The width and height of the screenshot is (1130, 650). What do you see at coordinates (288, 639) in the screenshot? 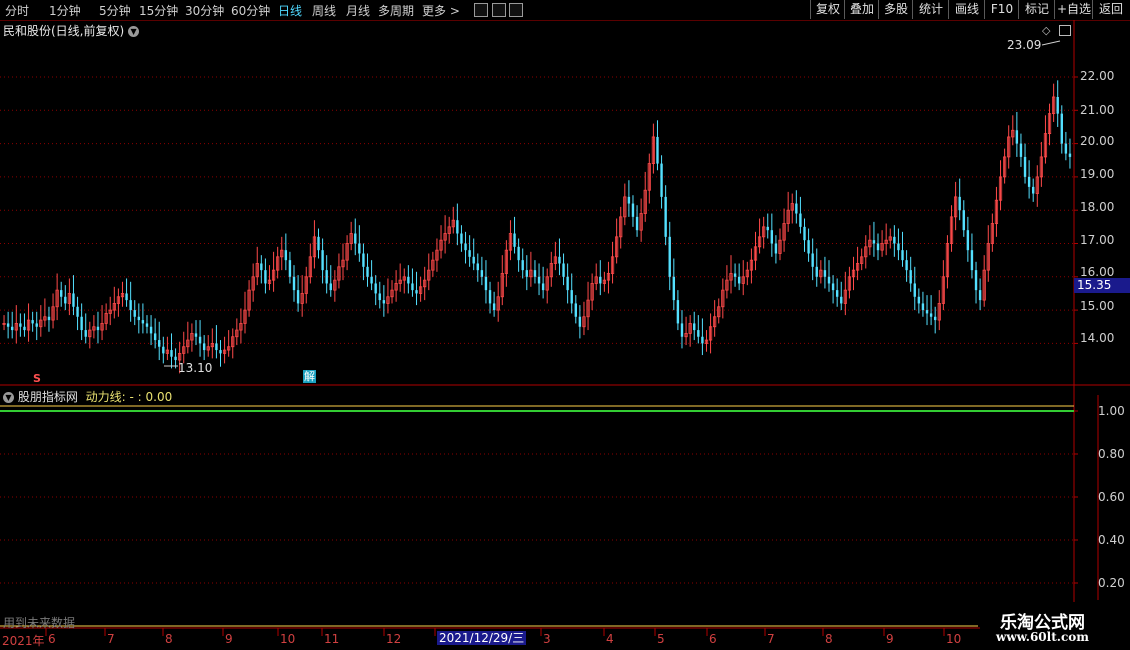
I see `x-axis-label: 10` at bounding box center [288, 639].